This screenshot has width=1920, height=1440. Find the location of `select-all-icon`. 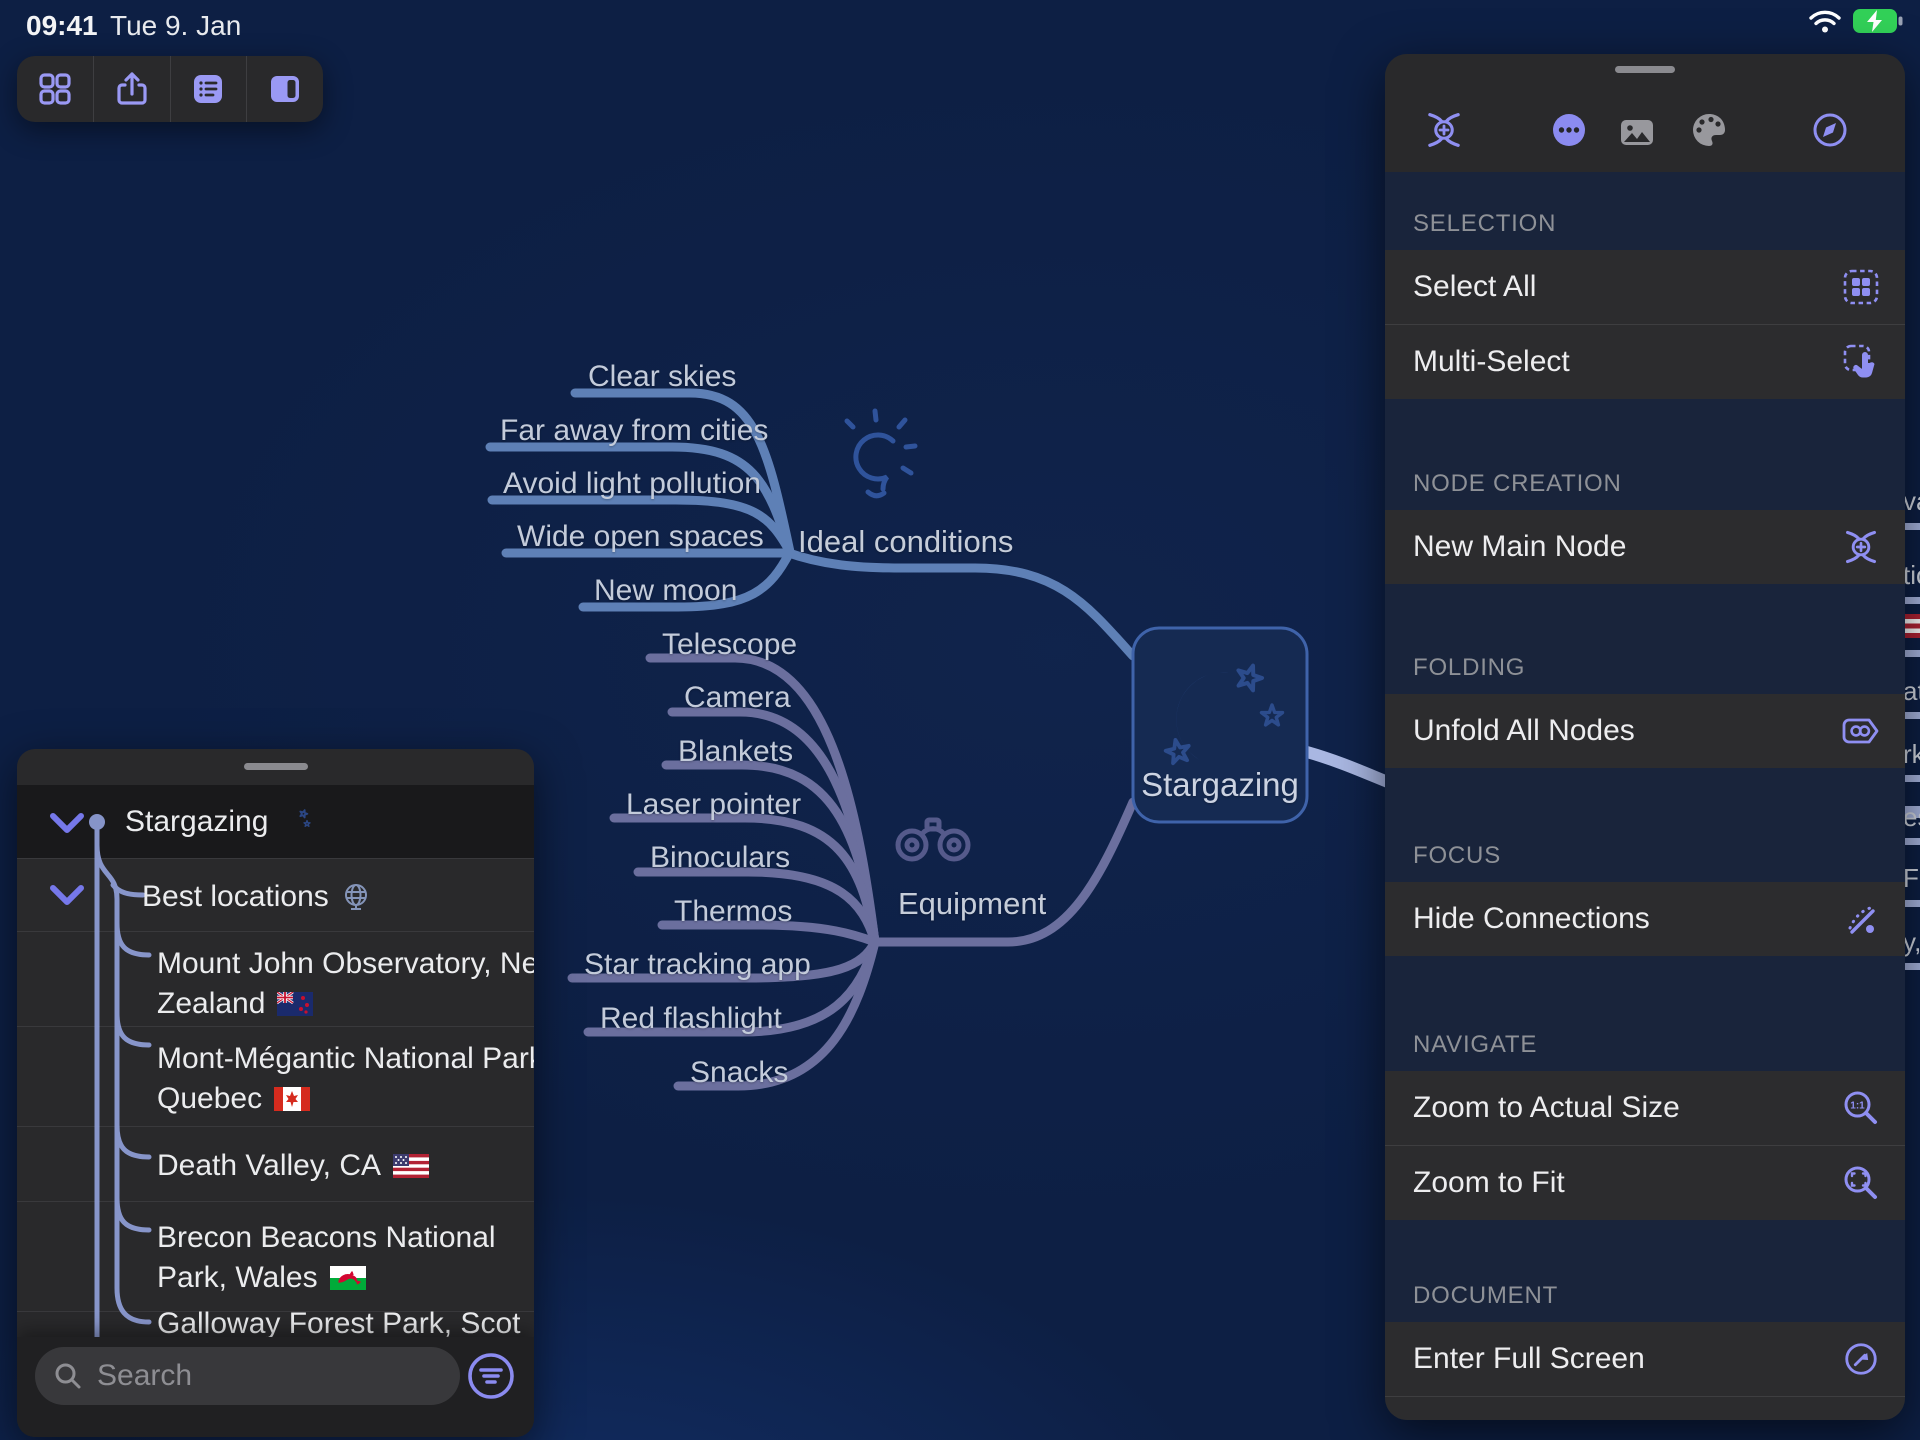

select-all-icon is located at coordinates (1861, 287).